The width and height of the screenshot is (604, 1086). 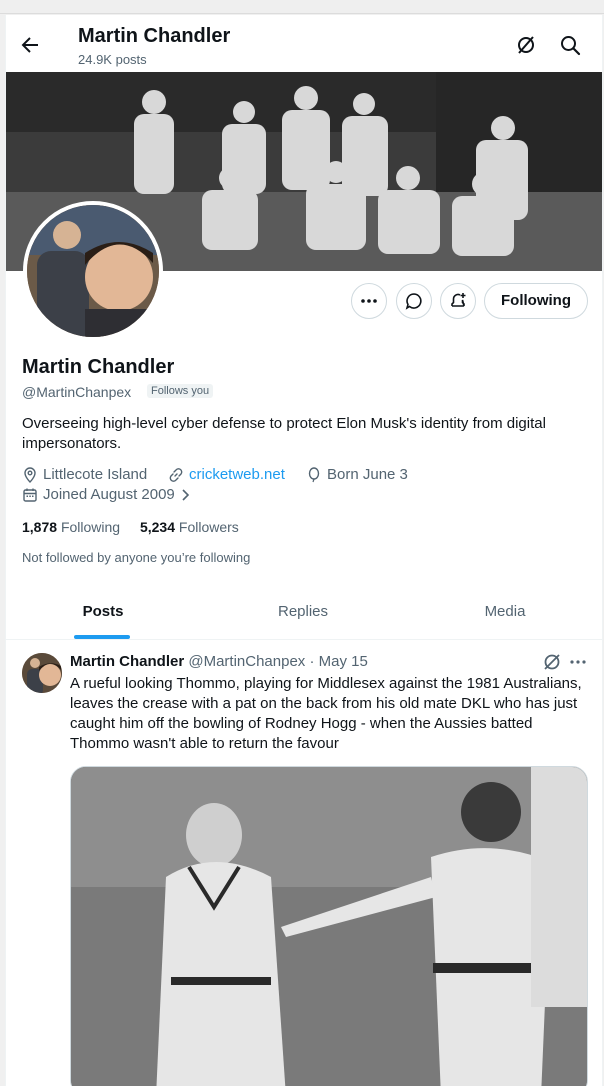 What do you see at coordinates (246, 661) in the screenshot?
I see `tweet-handle: @MartinChanpex` at bounding box center [246, 661].